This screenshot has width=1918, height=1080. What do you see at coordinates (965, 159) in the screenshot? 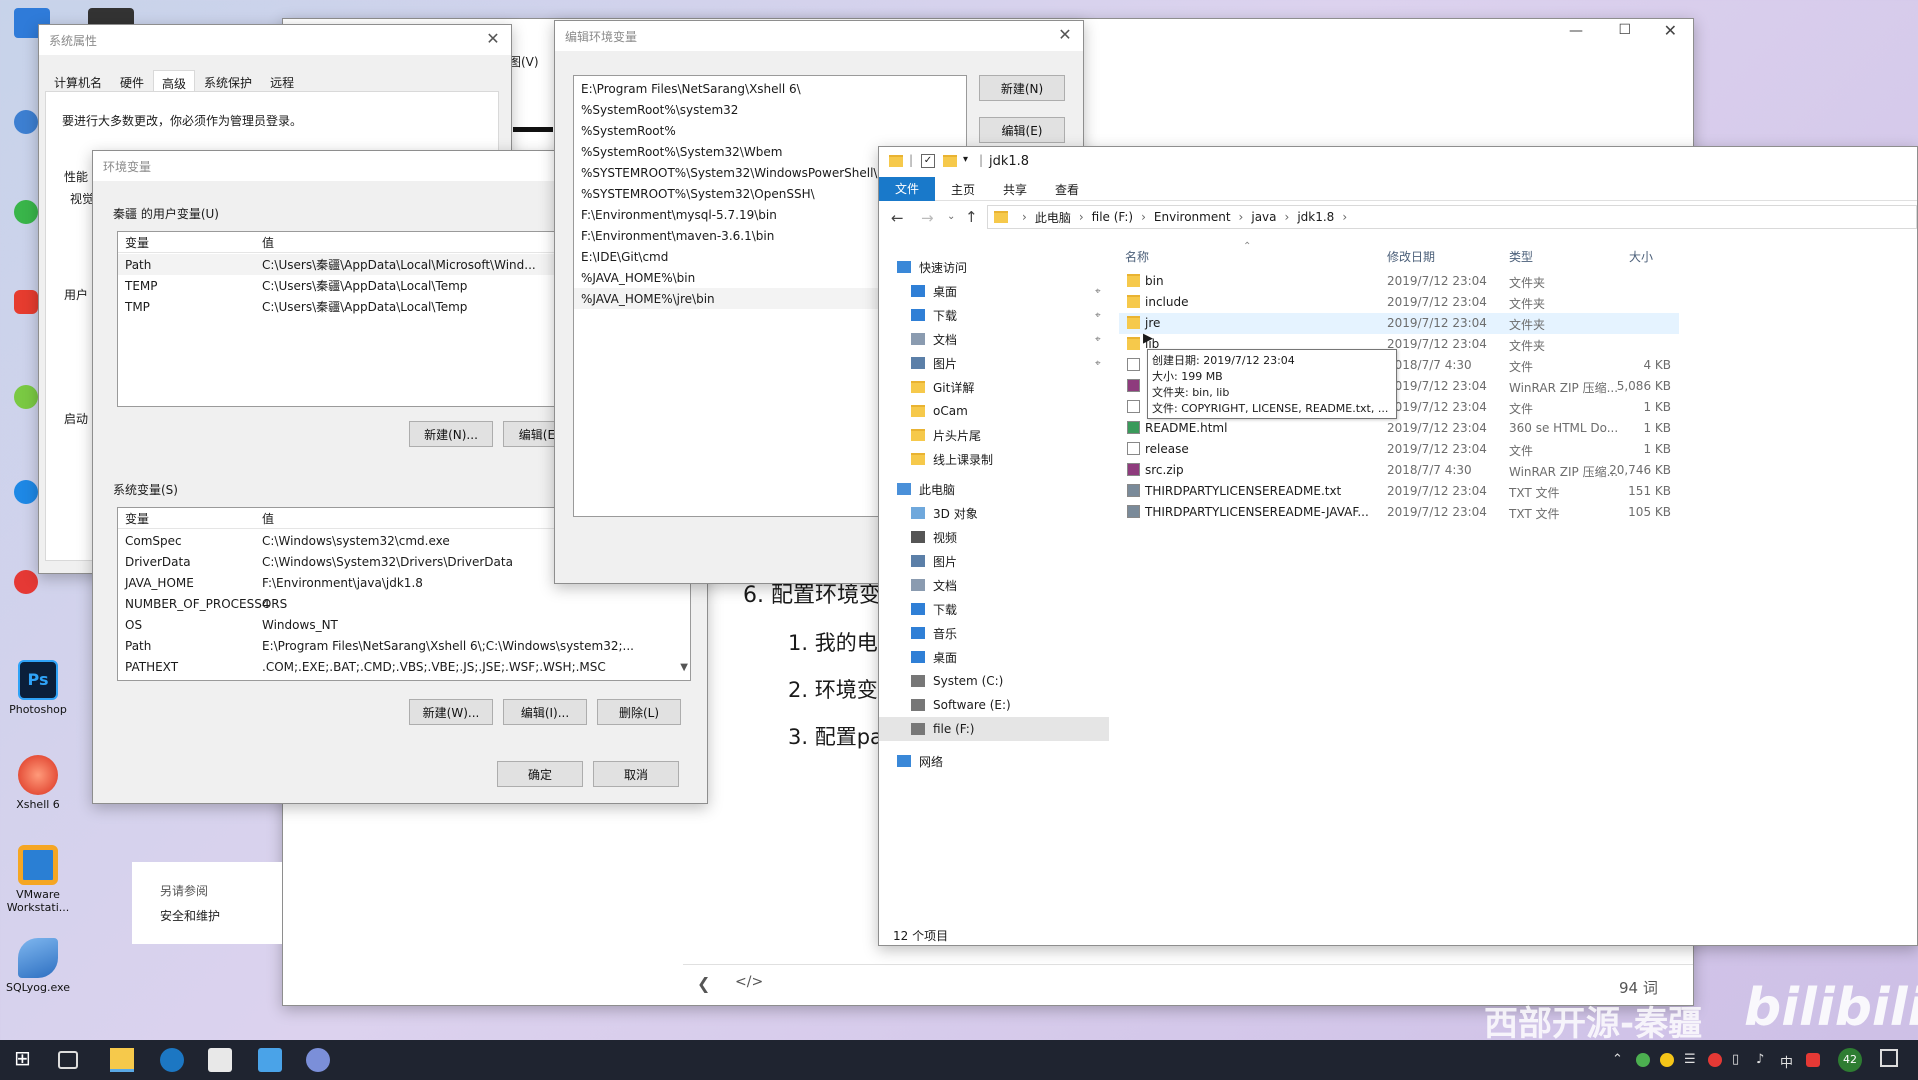
I see `chevron-down-icon: ▾` at bounding box center [965, 159].